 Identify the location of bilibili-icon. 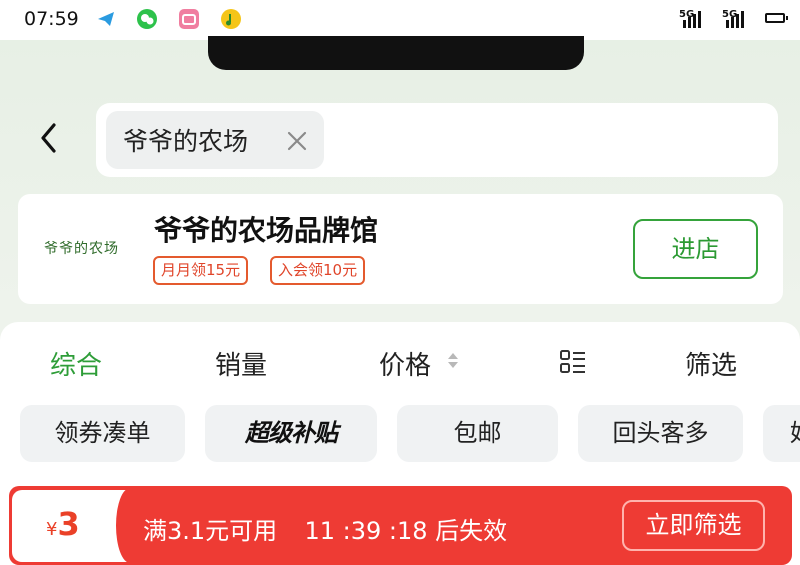
(189, 19).